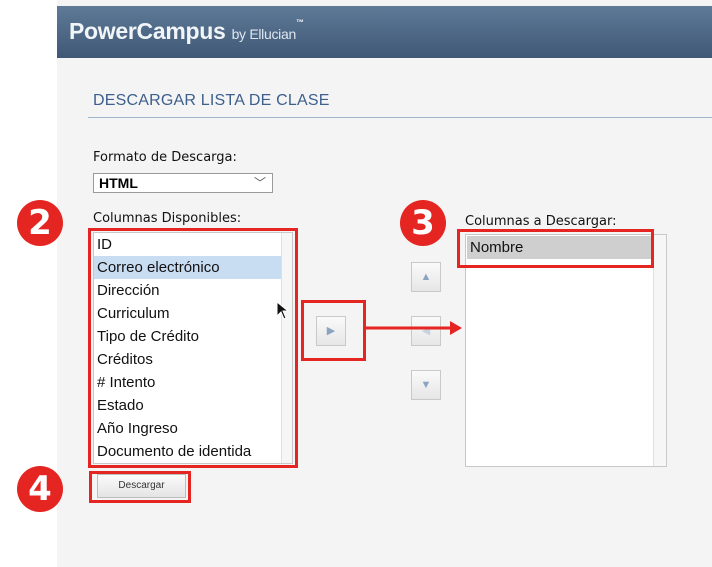  Describe the element at coordinates (264, 34) in the screenshot. I see `brand-by: by Ellucian` at that location.